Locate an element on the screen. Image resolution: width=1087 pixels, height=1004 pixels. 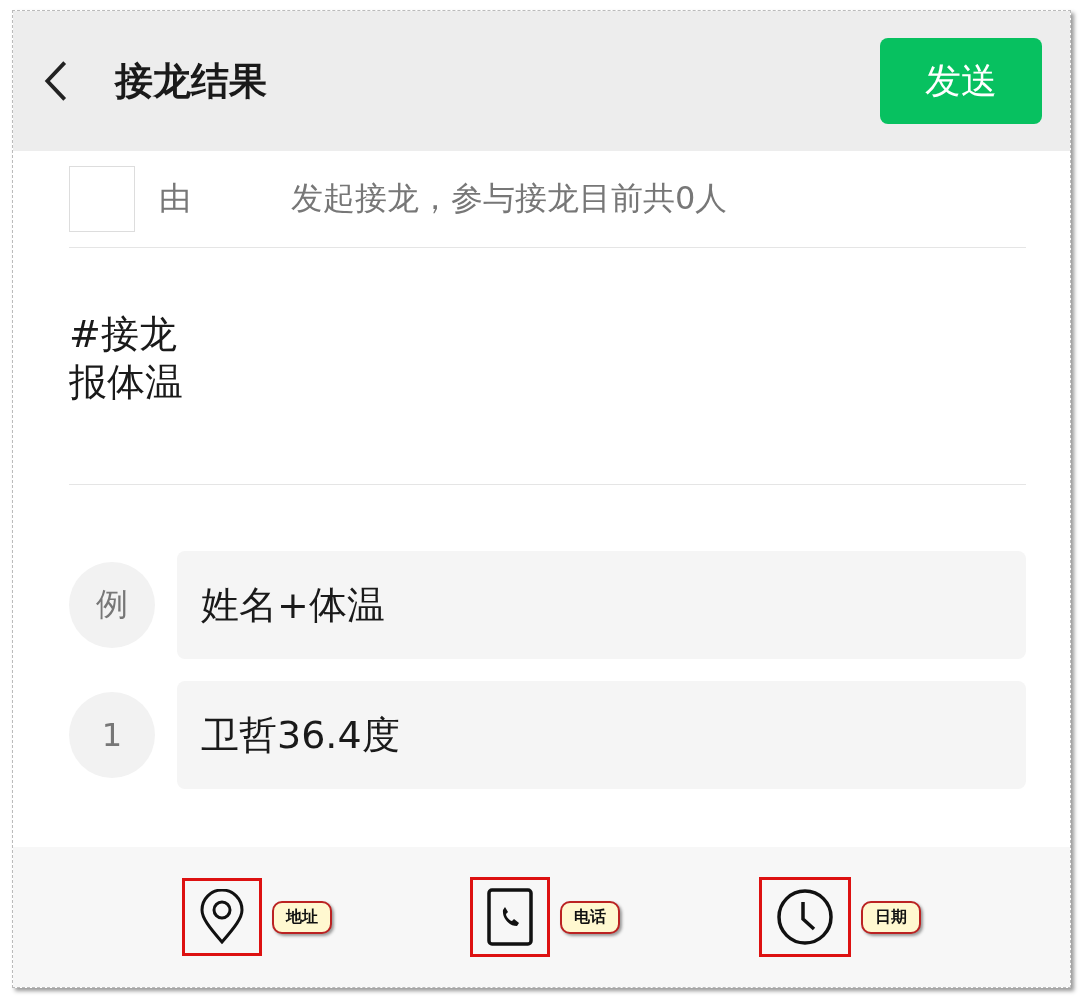
participation-summary: 发起接龙，参与接龙目前共0人 is located at coordinates (509, 198).